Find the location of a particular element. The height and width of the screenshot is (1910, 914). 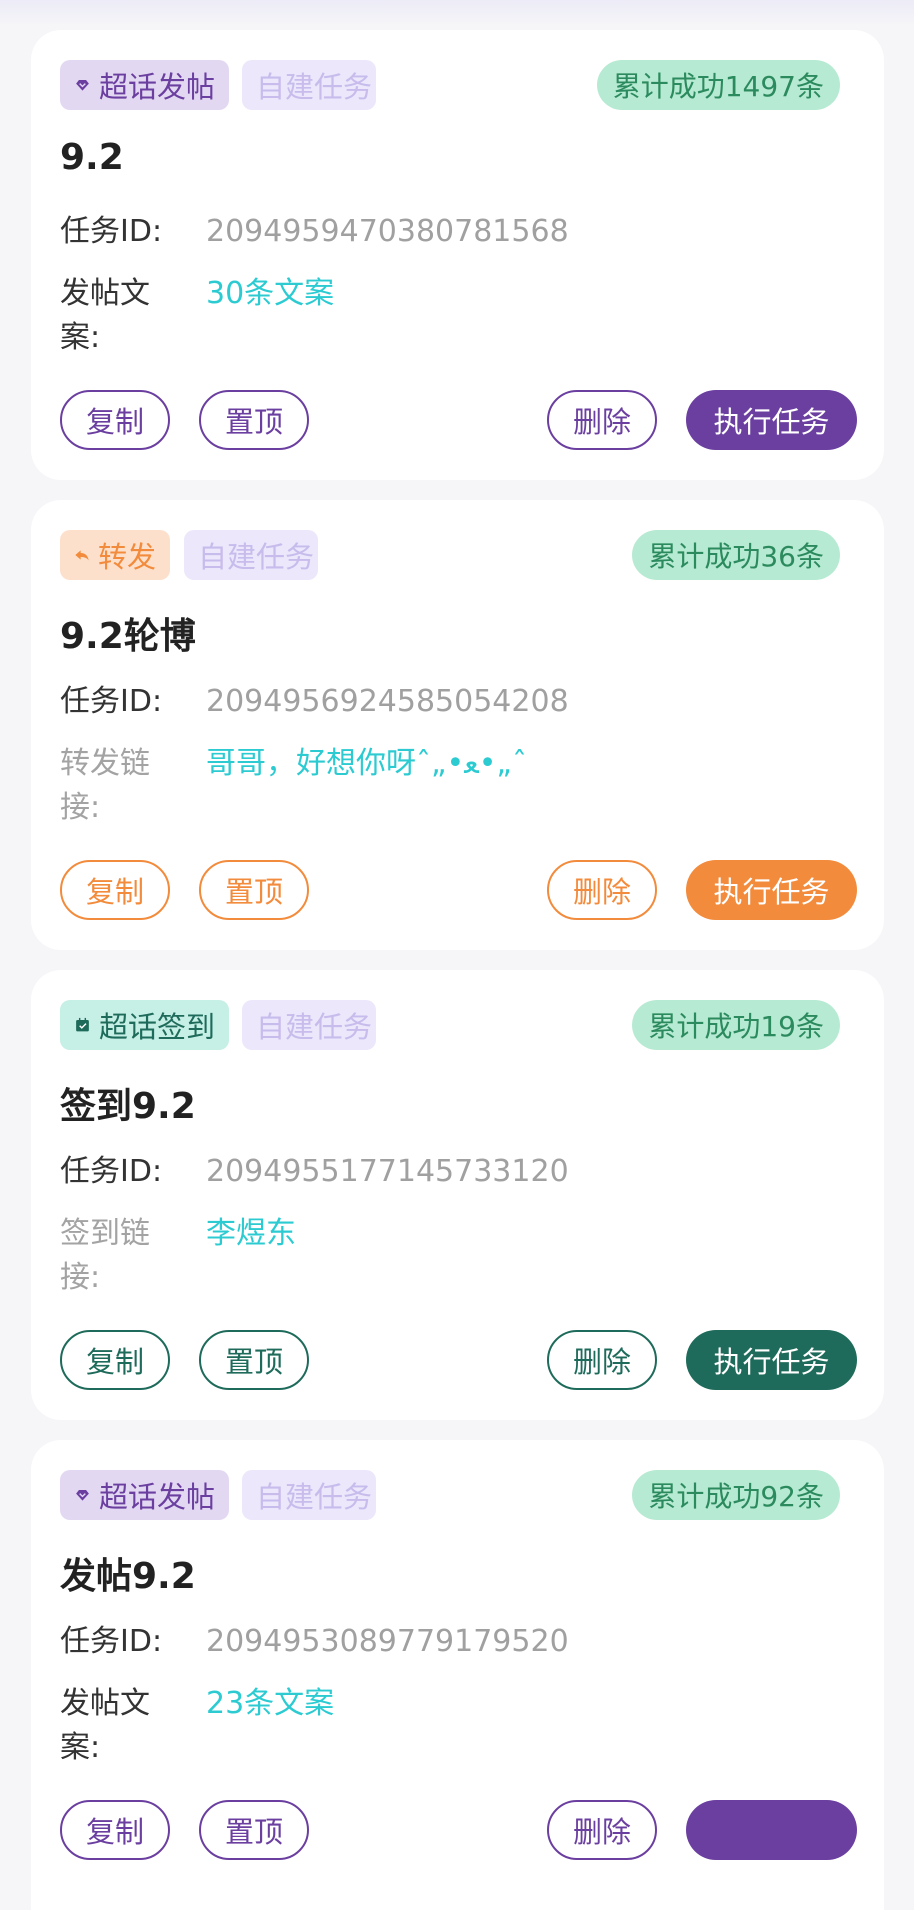

task-id-value: 2094956924585054208 is located at coordinates (387, 701).